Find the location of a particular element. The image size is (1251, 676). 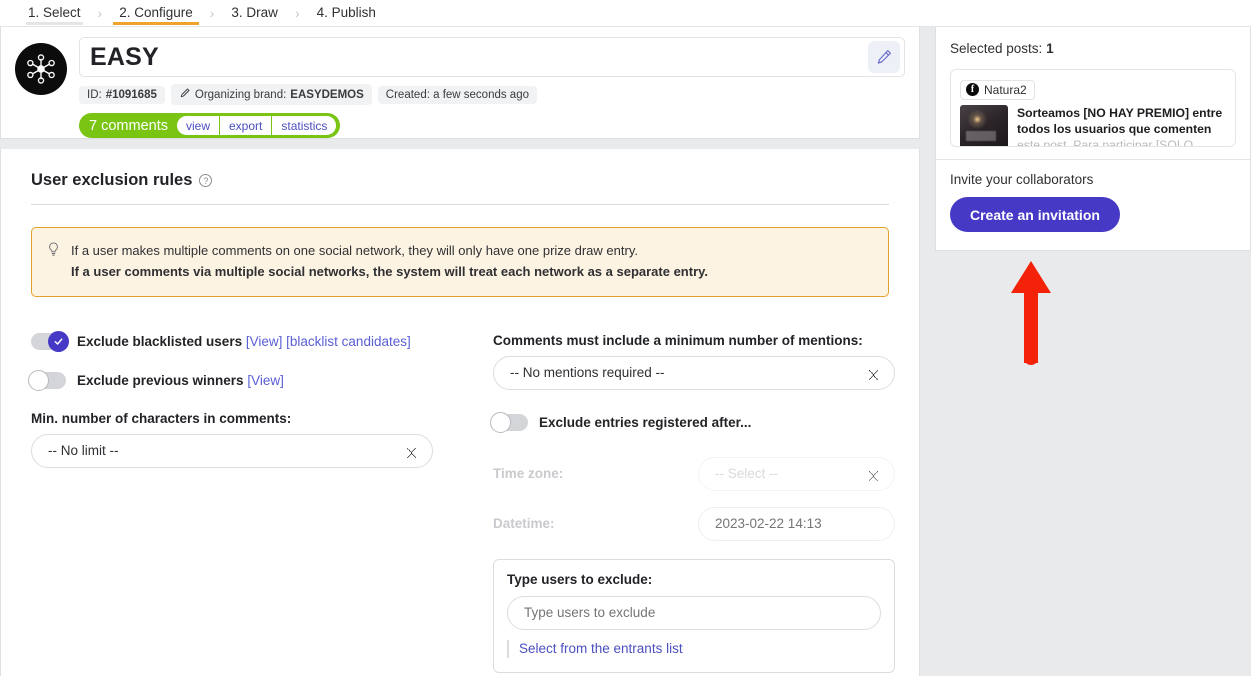

exclude-previous-winners-row: Exclude previous winners [View] is located at coordinates (230, 380).